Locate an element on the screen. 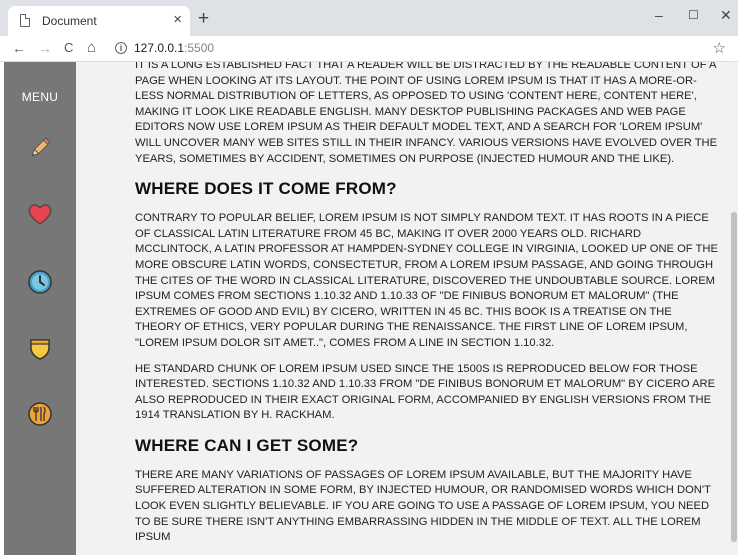  browser-tab: Document × is located at coordinates (99, 21).